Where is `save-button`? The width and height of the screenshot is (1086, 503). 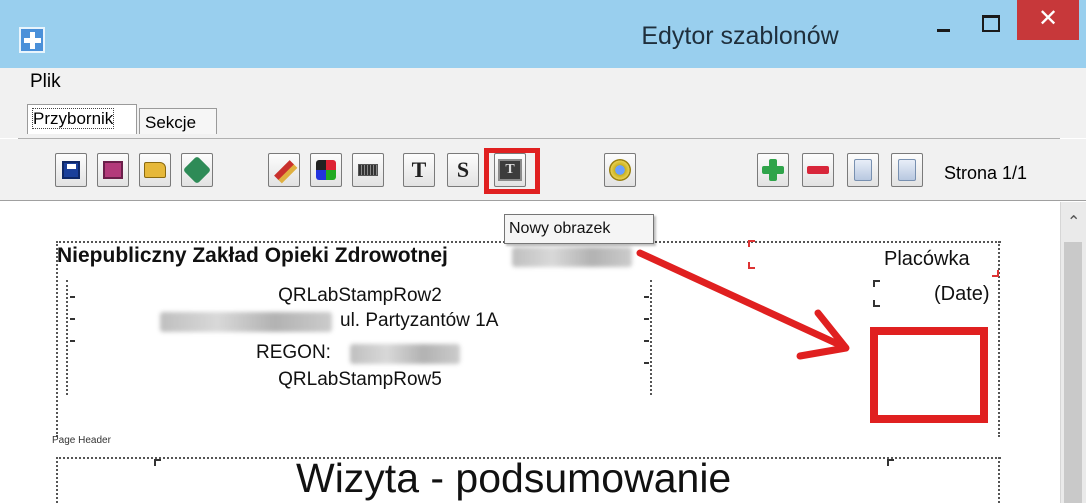 save-button is located at coordinates (71, 170).